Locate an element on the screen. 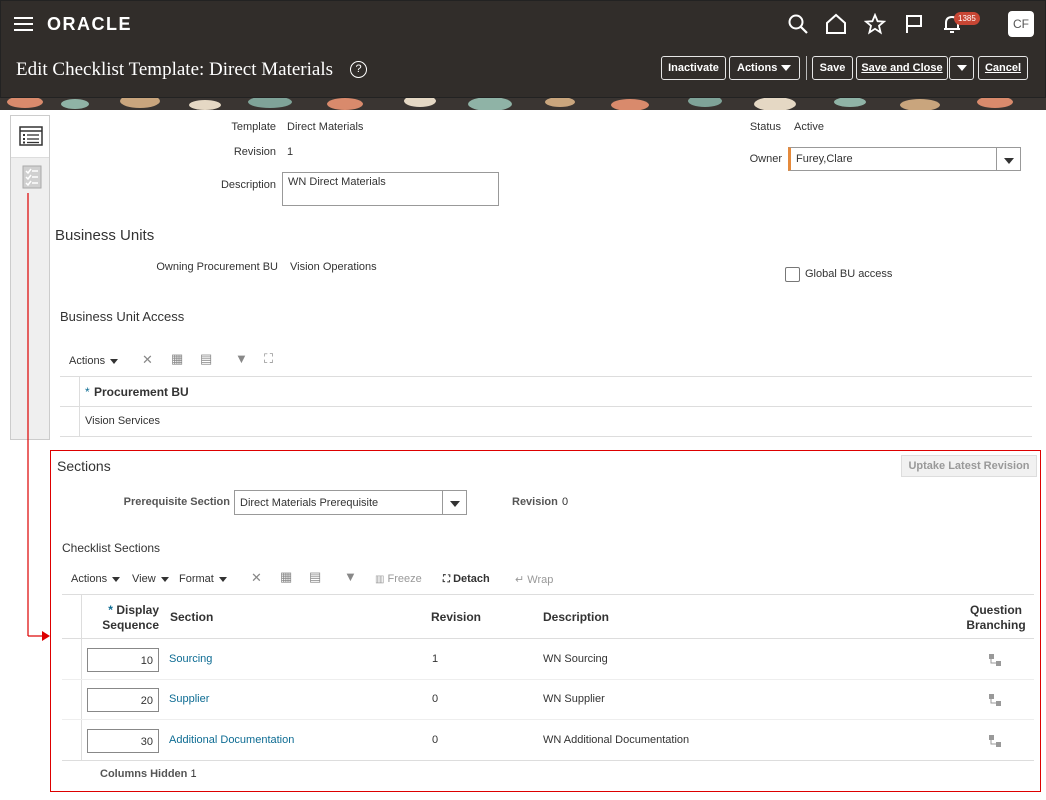  menu-icon is located at coordinates (23, 24).